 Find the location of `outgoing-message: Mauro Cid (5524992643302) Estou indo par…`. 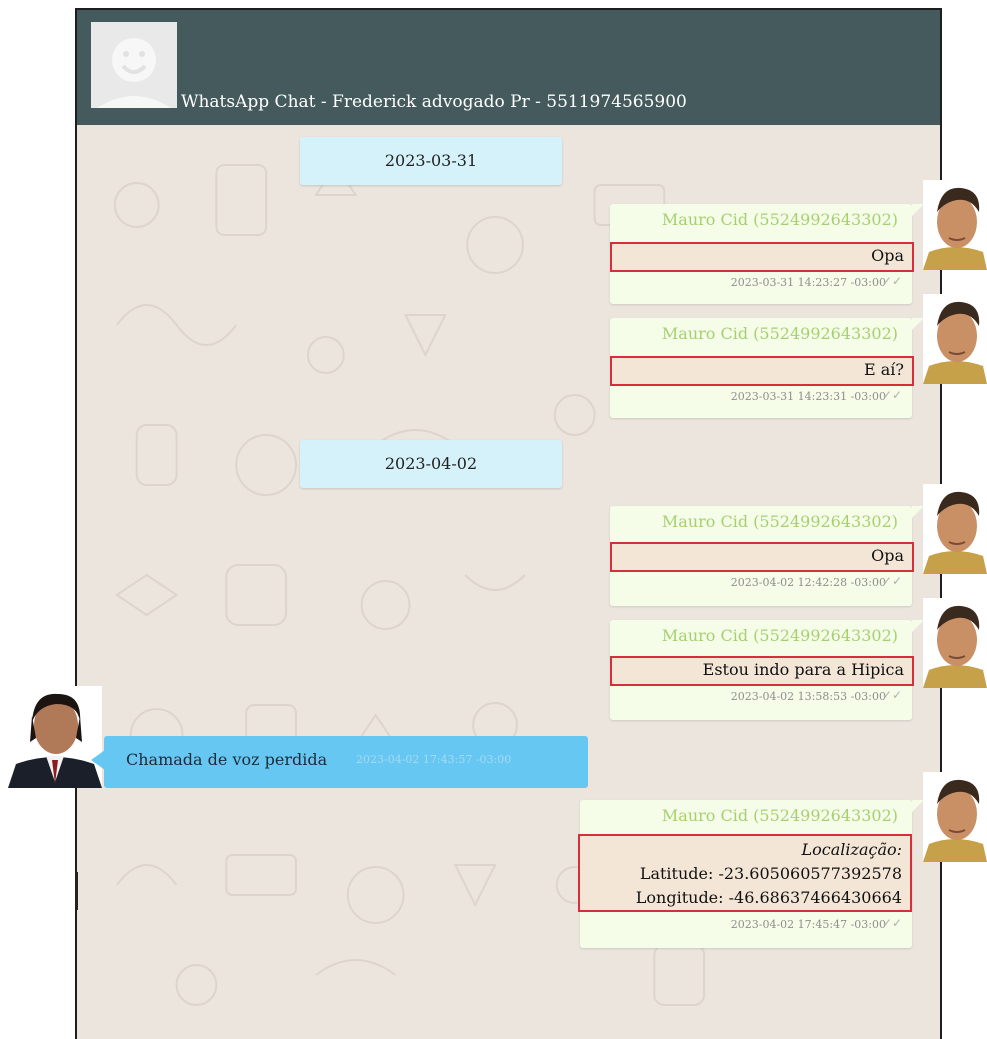

outgoing-message: Mauro Cid (5524992643302) Estou indo par… is located at coordinates (767, 670).